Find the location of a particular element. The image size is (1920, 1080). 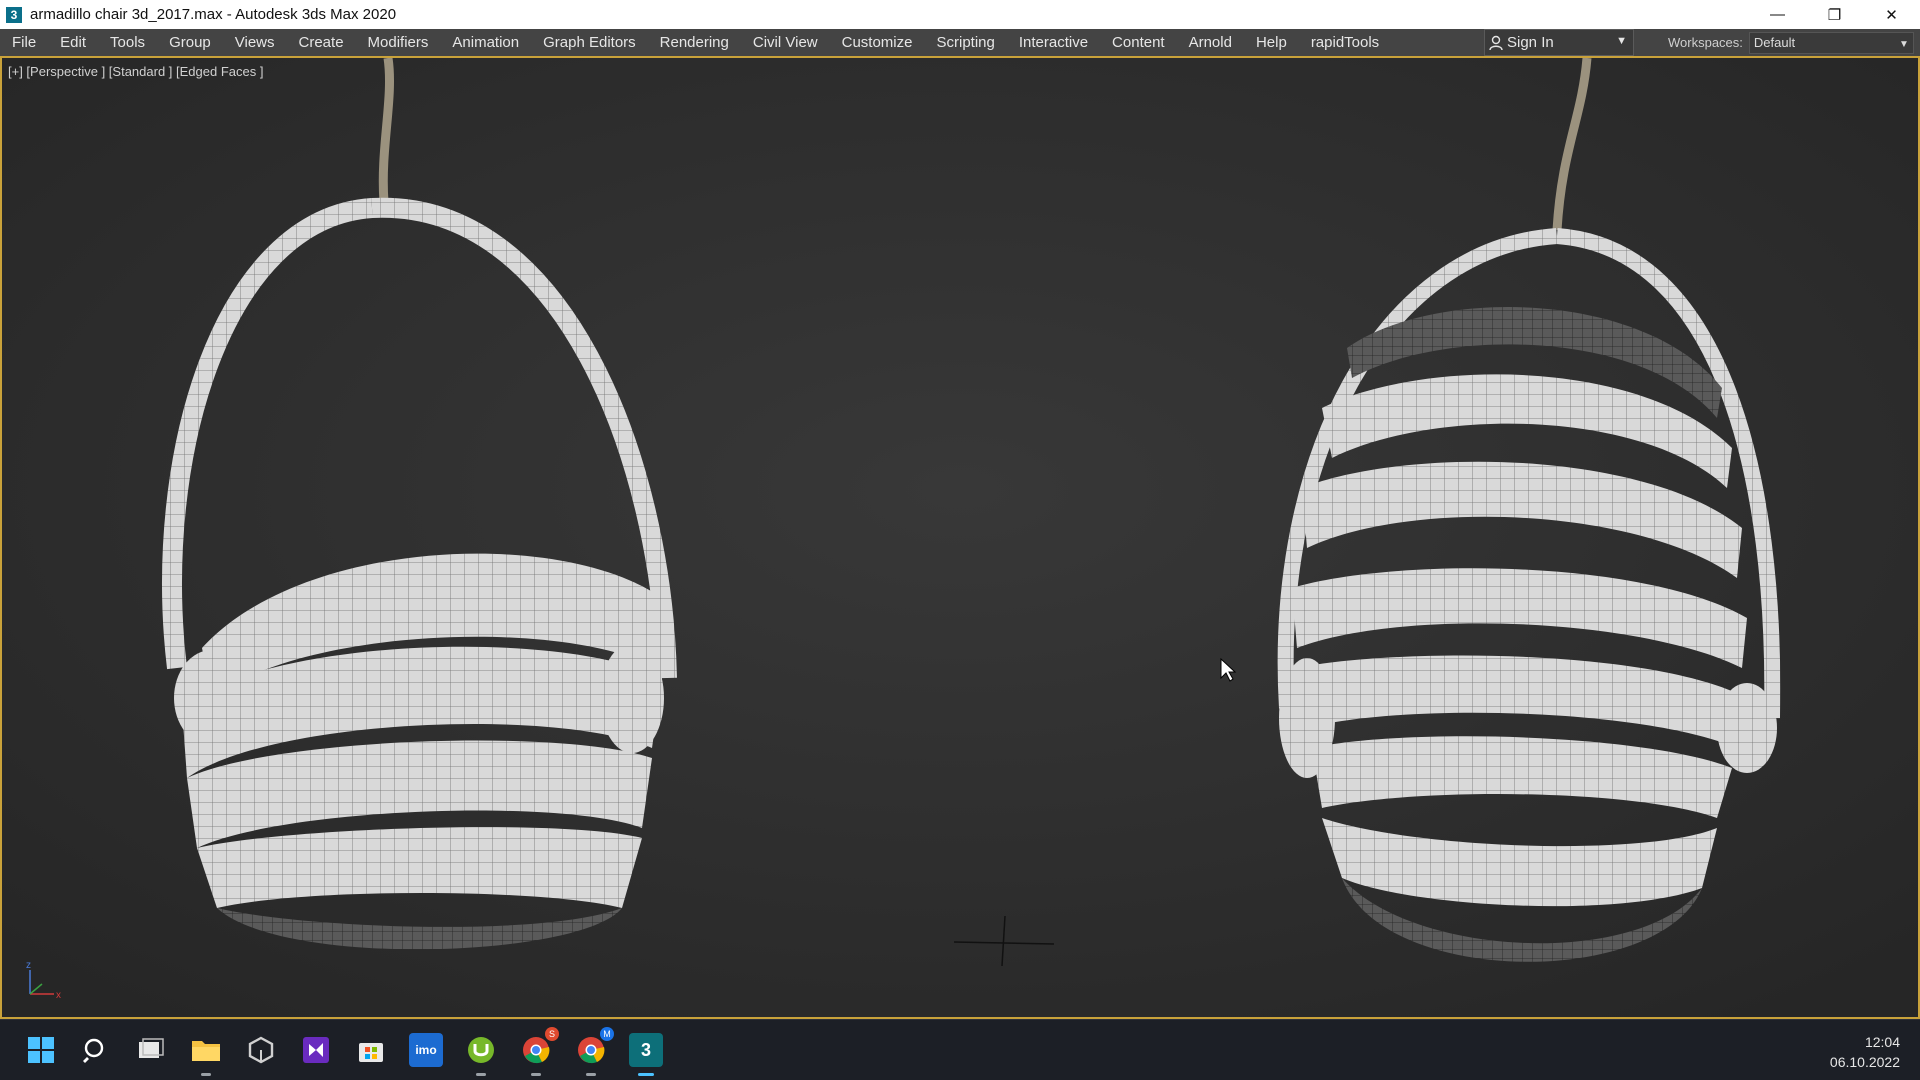

windows-start-icon is located at coordinates (41, 1050).